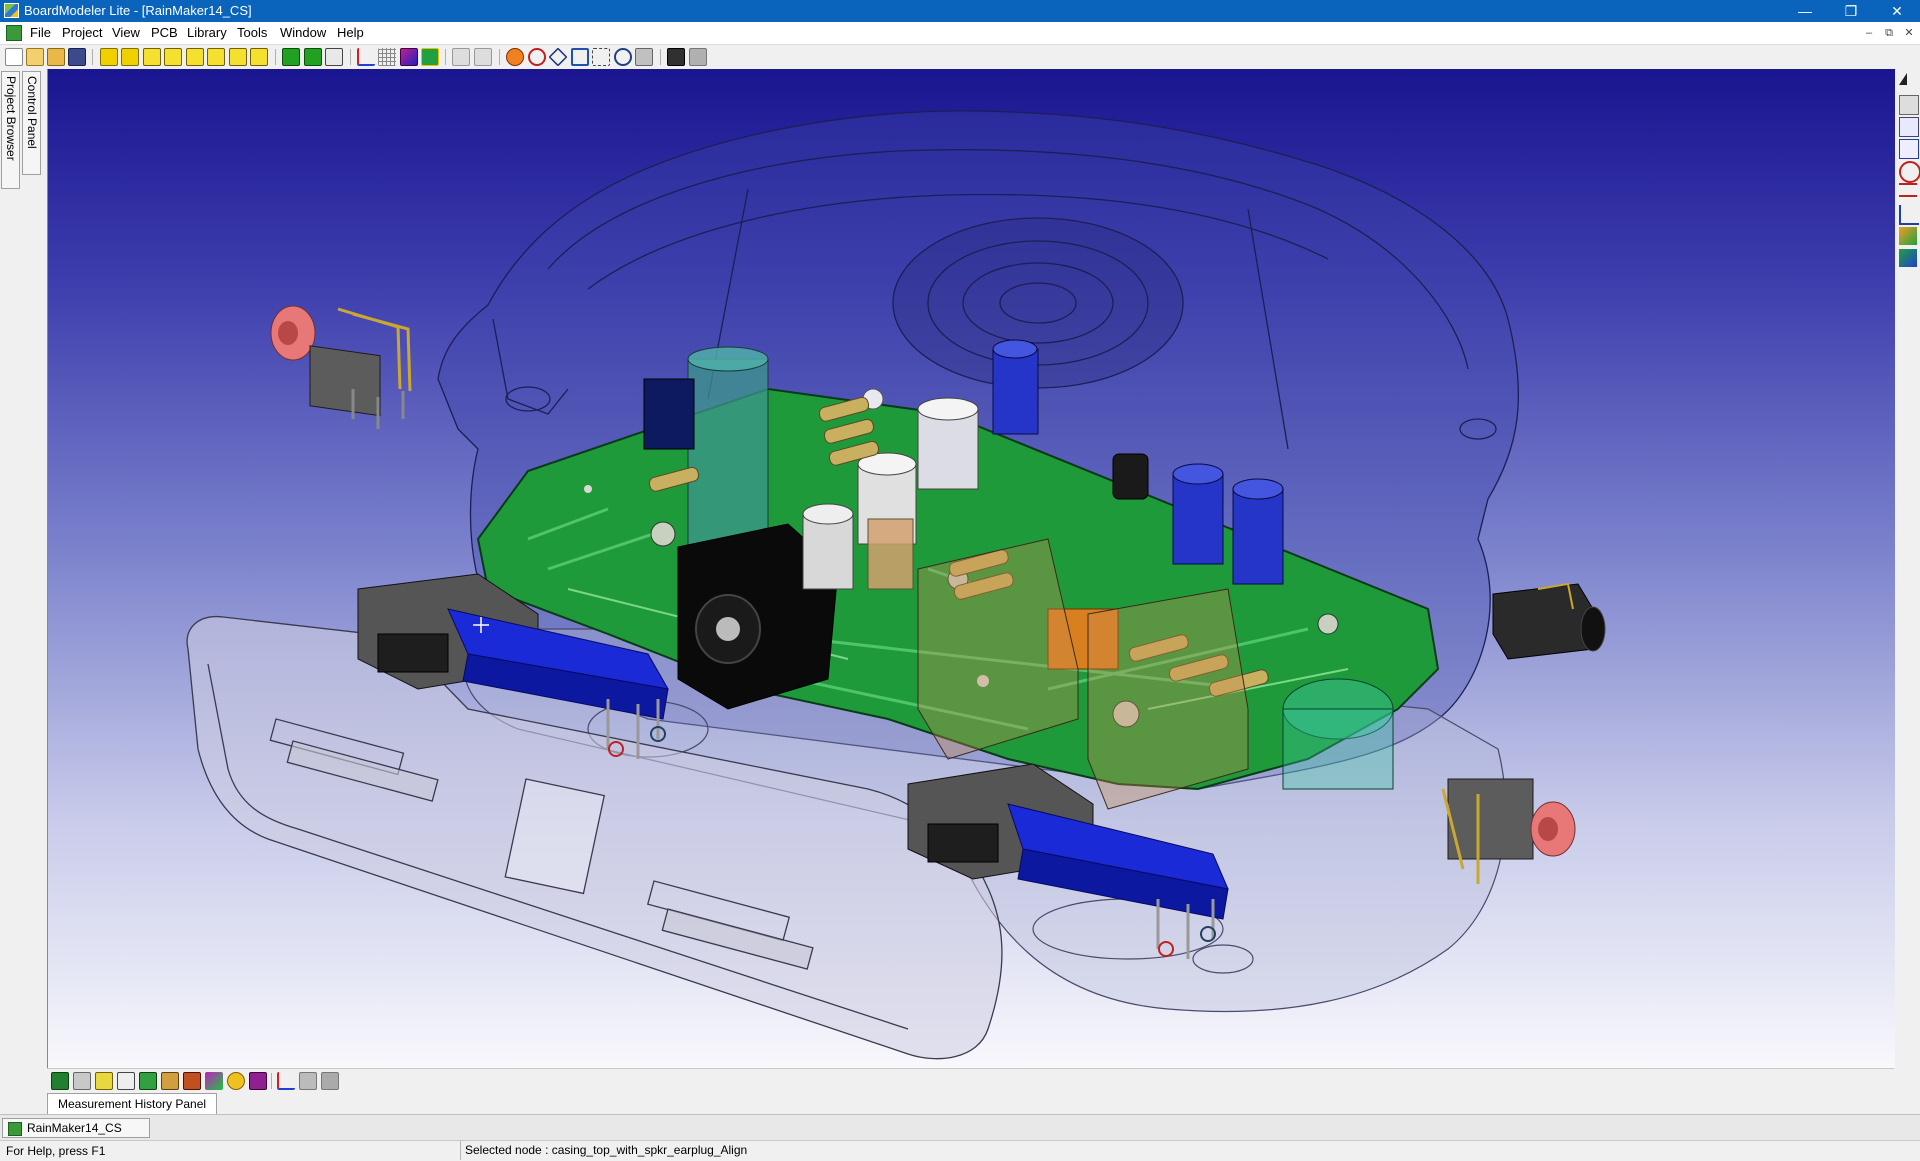  I want to click on menu-library: Library, so click(207, 32).